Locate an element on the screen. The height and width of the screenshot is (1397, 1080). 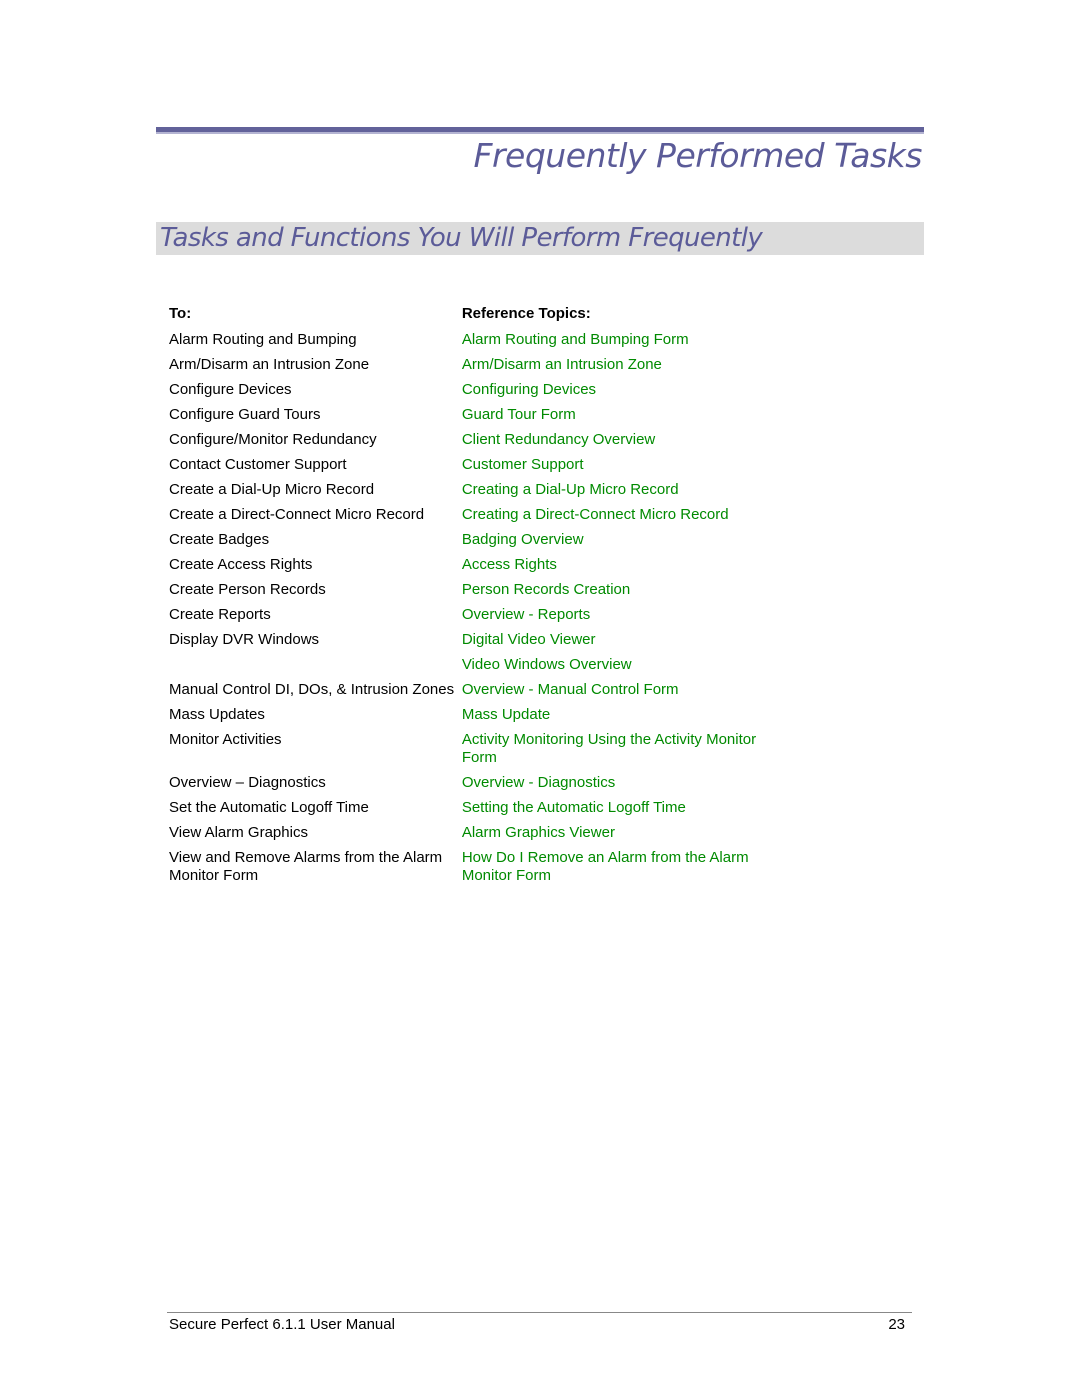
task-cell: Mass Updates is located at coordinates (217, 714).